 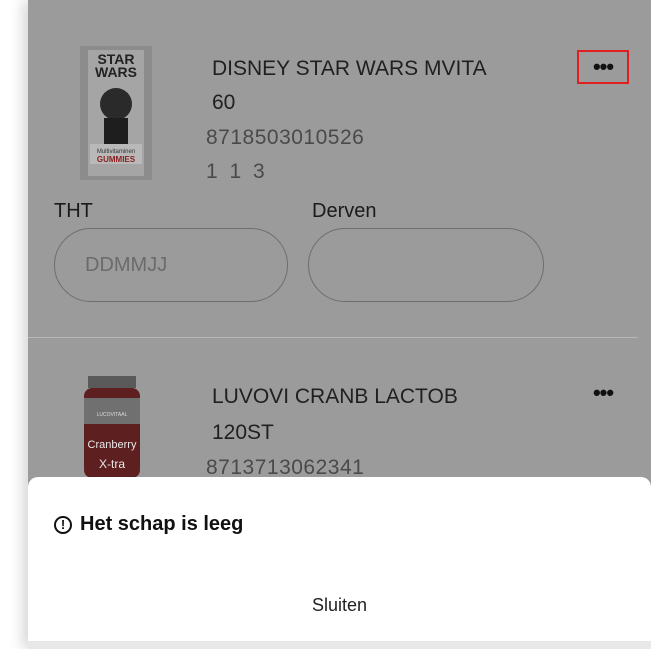 What do you see at coordinates (335, 396) in the screenshot?
I see `product-name: LUVOVI CRANB LACTOB` at bounding box center [335, 396].